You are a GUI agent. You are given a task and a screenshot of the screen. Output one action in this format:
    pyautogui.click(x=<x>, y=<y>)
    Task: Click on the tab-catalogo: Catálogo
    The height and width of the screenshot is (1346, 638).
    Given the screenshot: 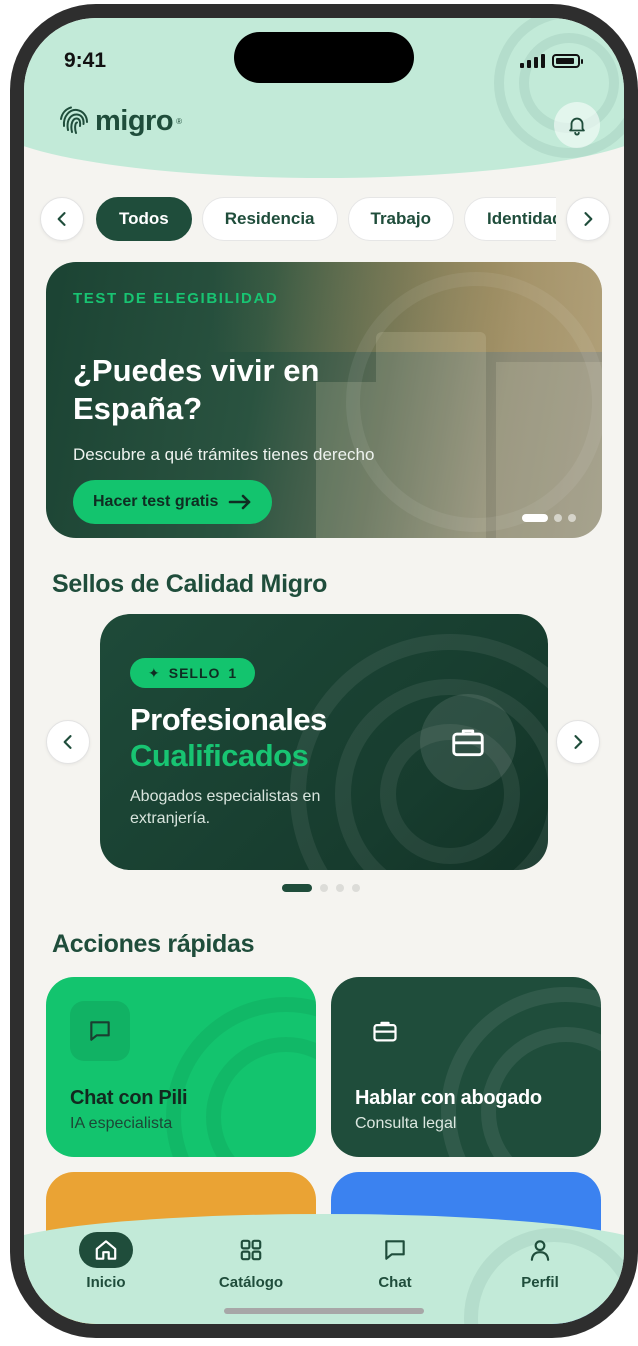 What is the action you would take?
    pyautogui.click(x=251, y=1261)
    